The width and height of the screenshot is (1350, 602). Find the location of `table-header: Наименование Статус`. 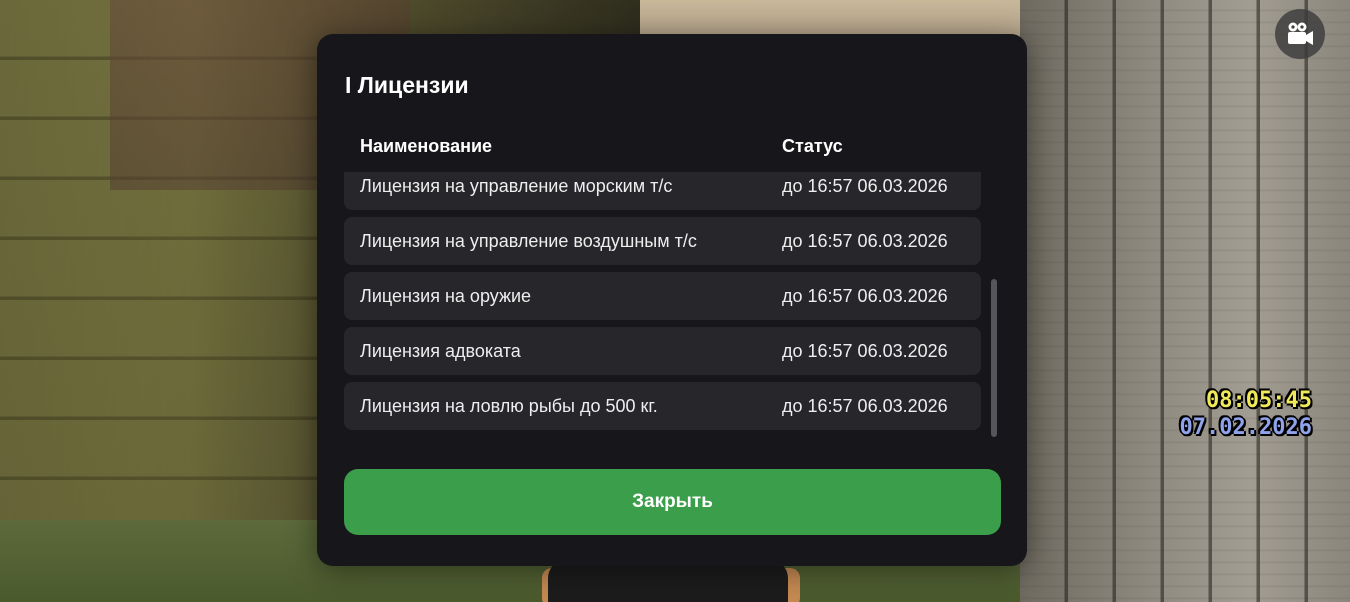

table-header: Наименование Статус is located at coordinates (670, 148).